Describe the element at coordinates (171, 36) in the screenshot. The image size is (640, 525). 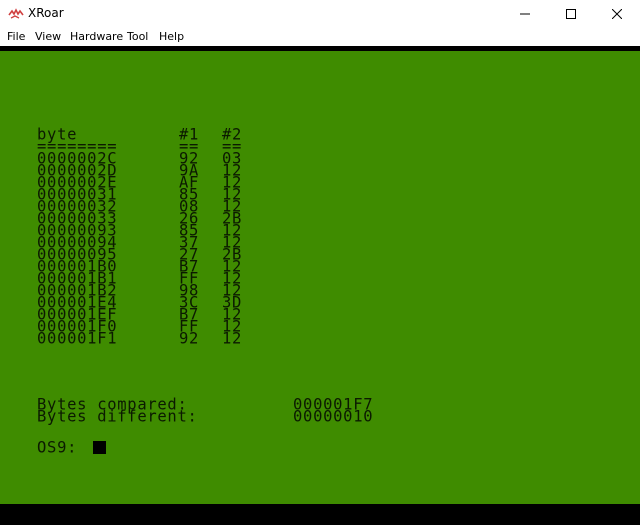
I see `menu-help: Help` at that location.